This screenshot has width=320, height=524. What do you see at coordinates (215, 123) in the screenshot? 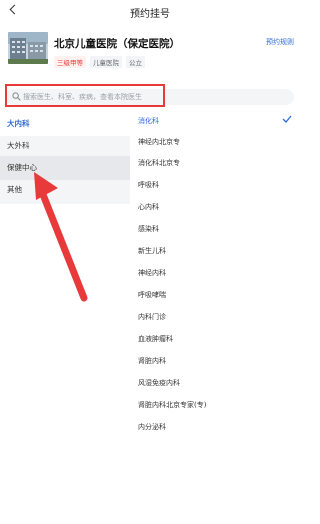
I see `department-item: 消化科` at bounding box center [215, 123].